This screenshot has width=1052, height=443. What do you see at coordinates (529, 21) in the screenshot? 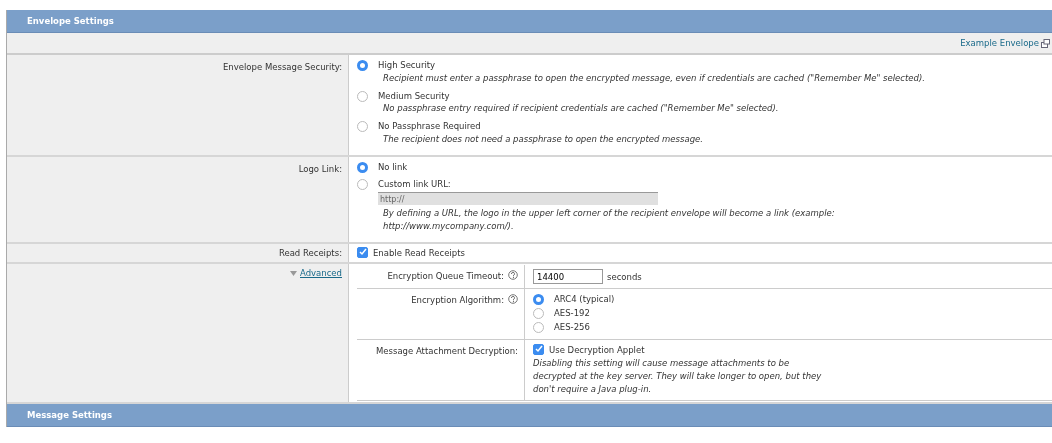
I see `section-header: Envelope Settings` at bounding box center [529, 21].